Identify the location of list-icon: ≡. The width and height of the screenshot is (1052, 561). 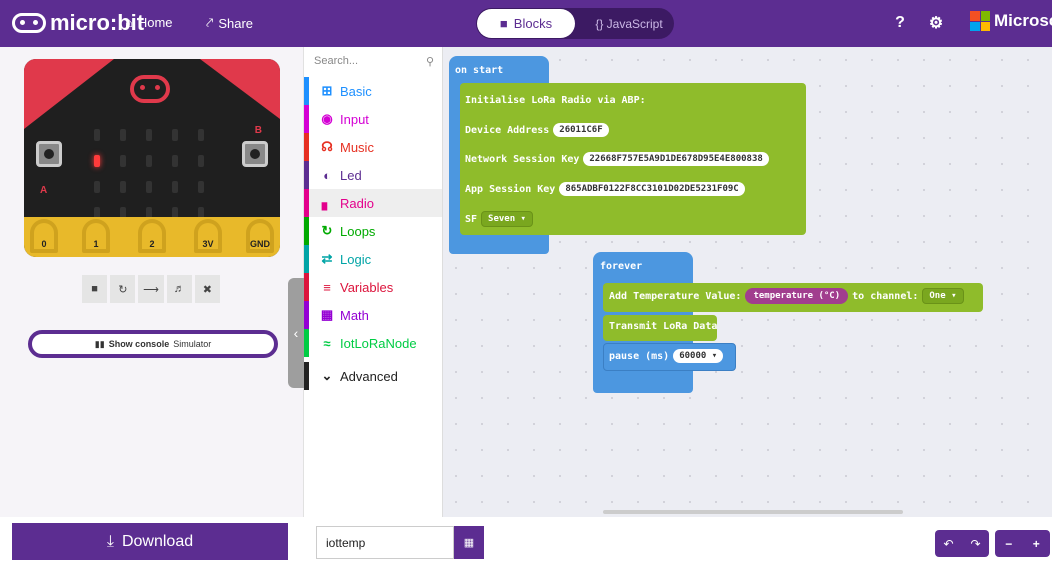
(327, 287).